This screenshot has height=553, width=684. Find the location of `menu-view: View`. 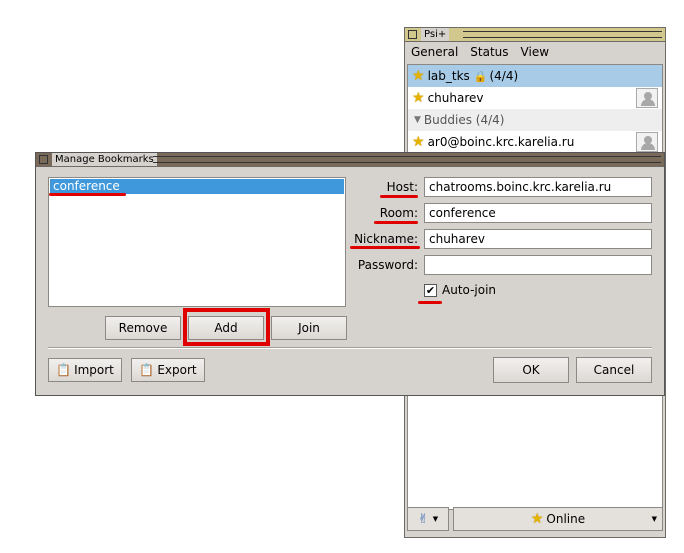

menu-view: View is located at coordinates (535, 52).